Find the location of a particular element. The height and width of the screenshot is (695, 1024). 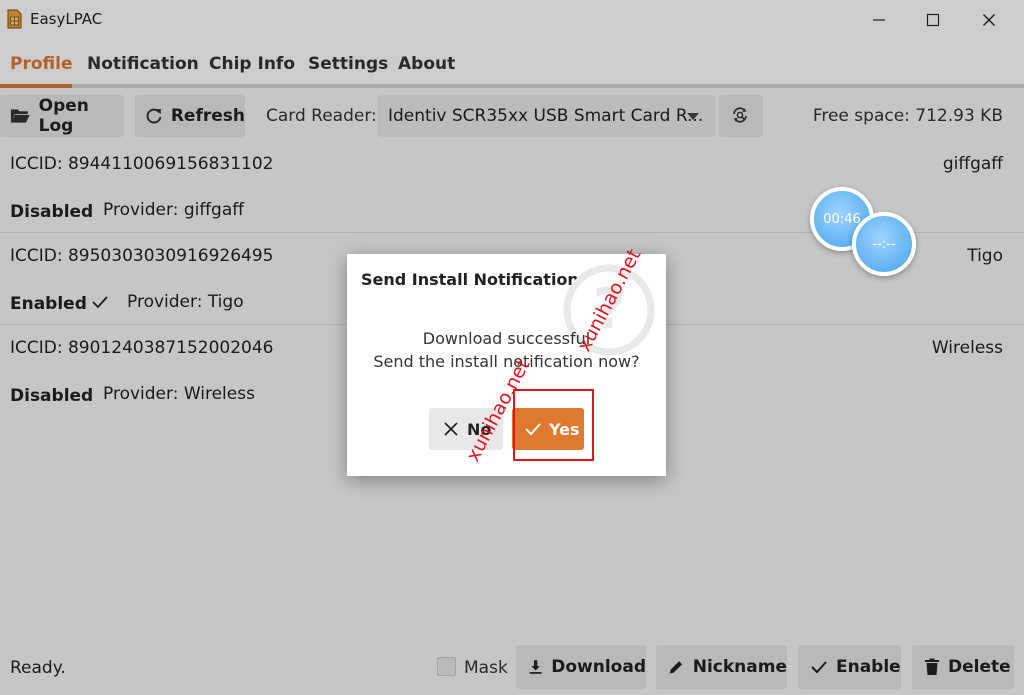

timer-text: 00:46 is located at coordinates (842, 219).